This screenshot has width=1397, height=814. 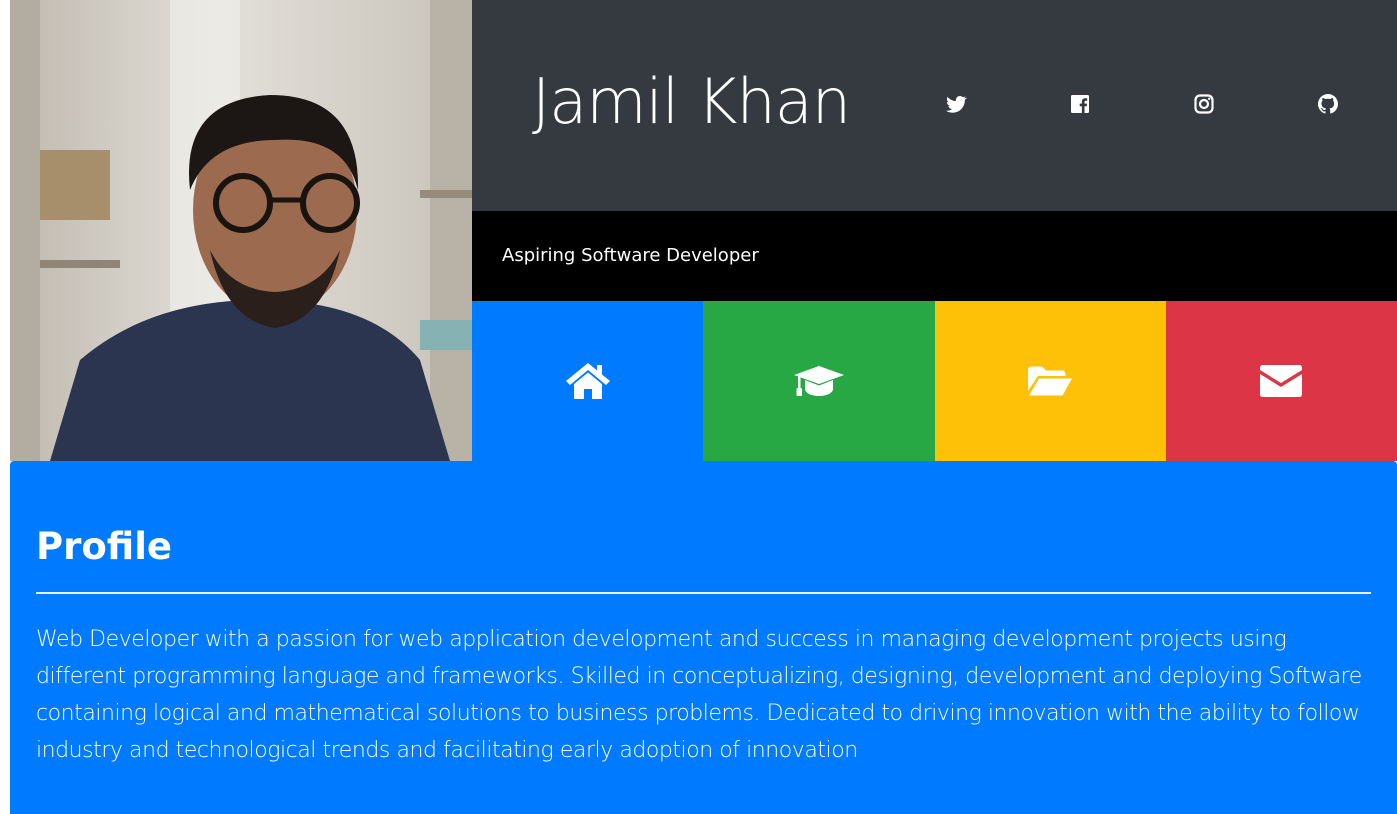 I want to click on education-tile, so click(x=819, y=381).